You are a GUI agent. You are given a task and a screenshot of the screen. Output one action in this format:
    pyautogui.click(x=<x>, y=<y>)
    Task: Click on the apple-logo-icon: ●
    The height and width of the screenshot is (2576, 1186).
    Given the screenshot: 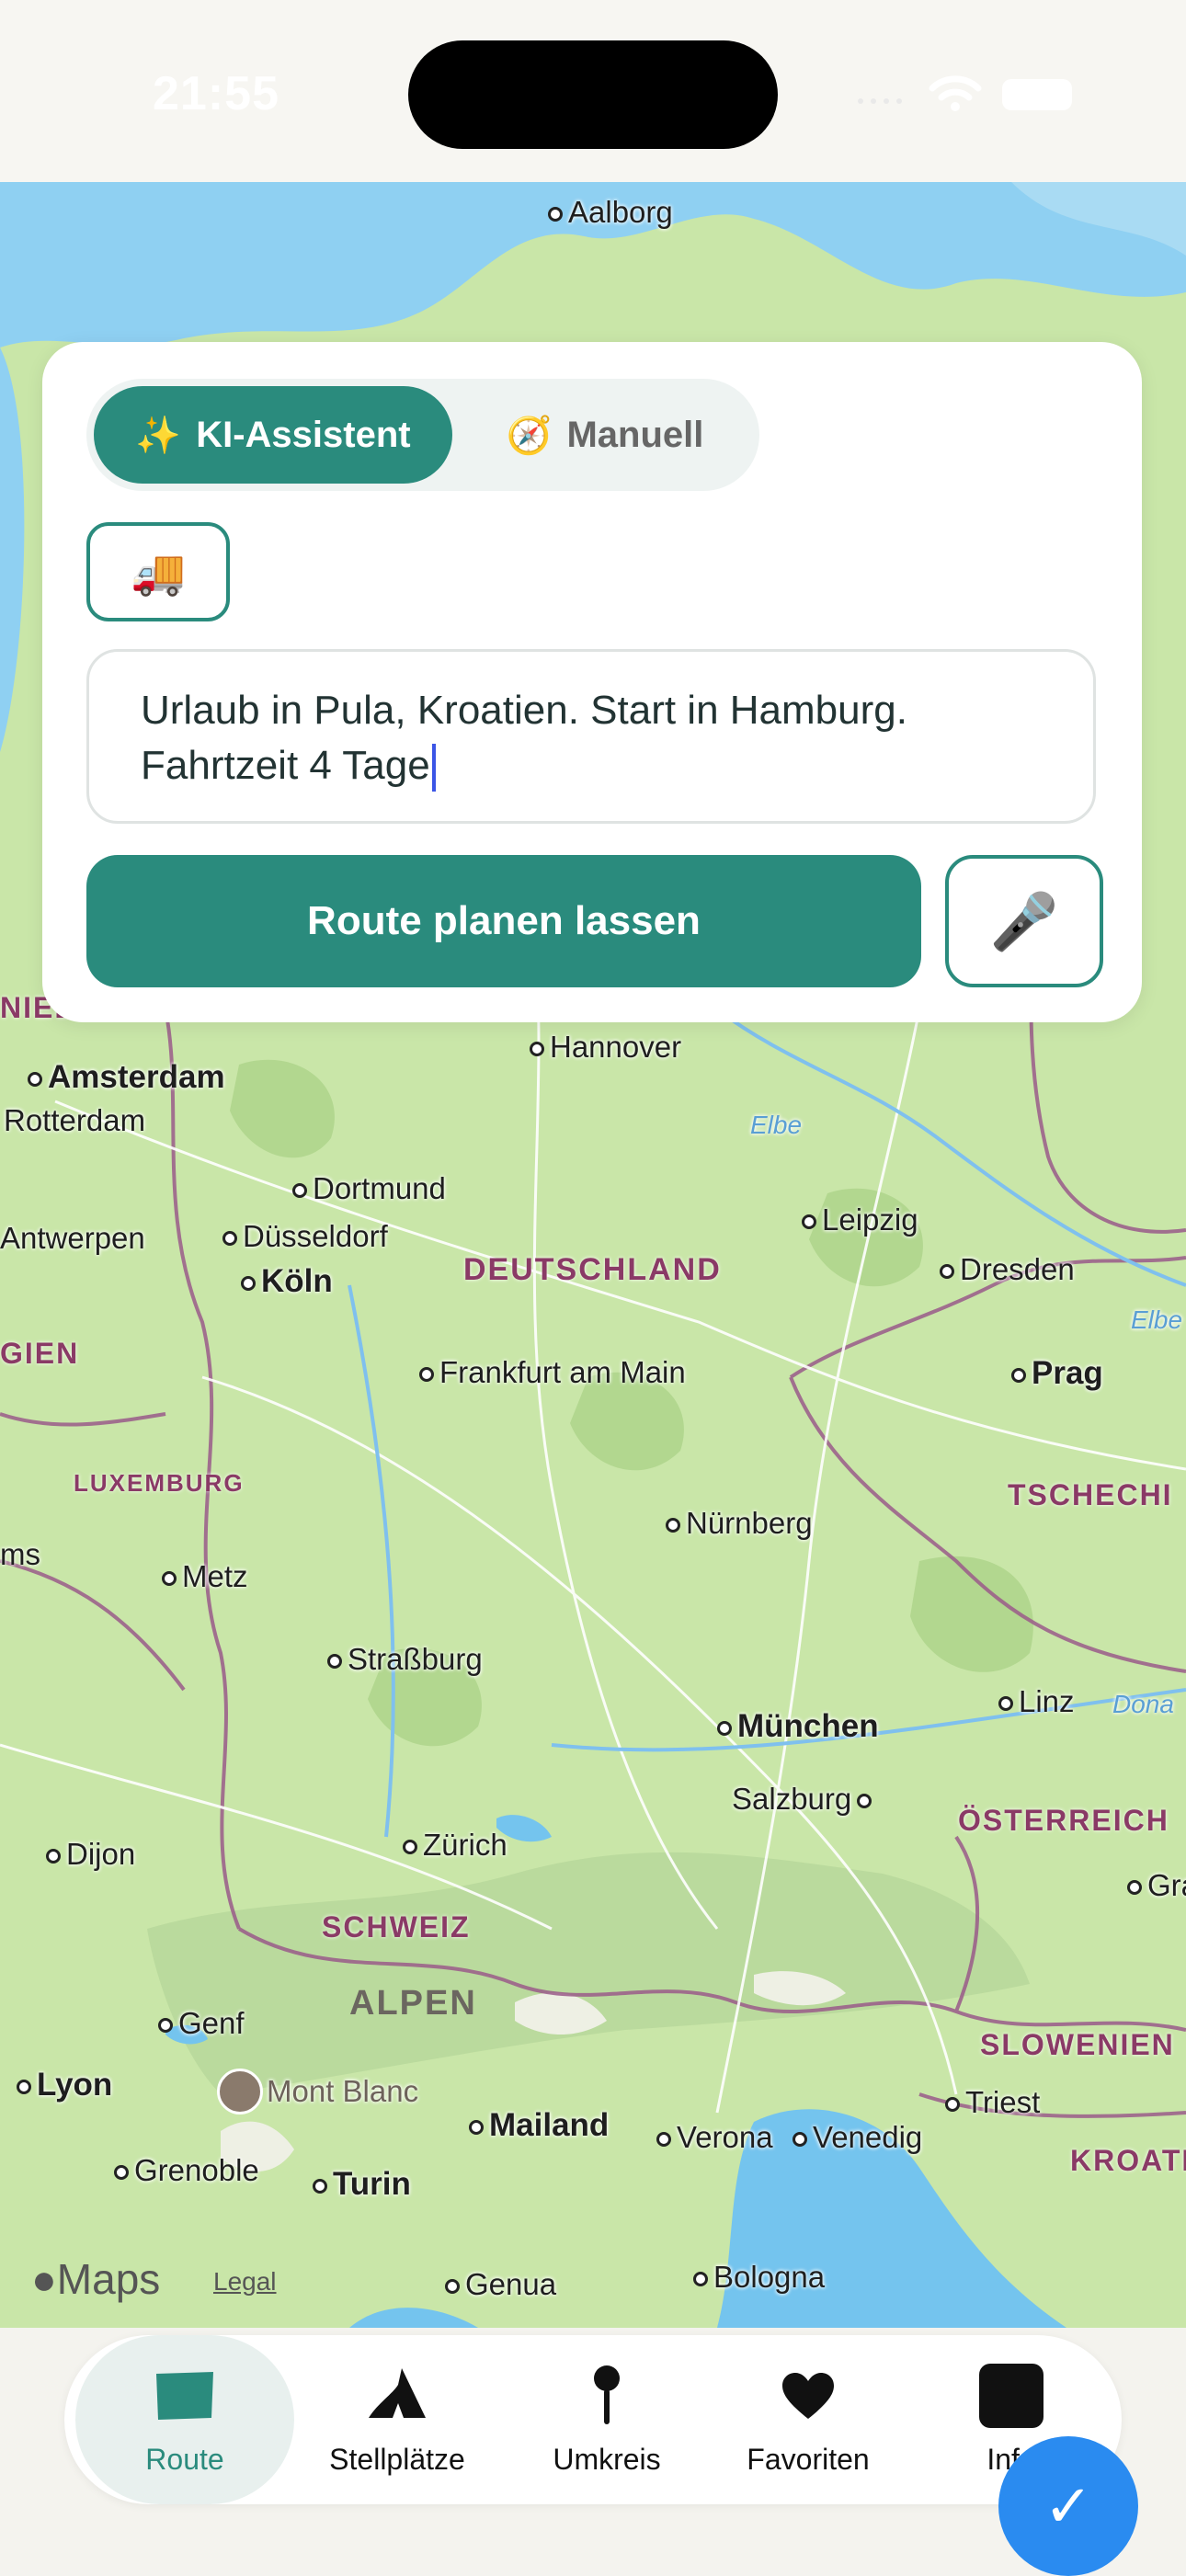 What is the action you would take?
    pyautogui.click(x=44, y=2279)
    